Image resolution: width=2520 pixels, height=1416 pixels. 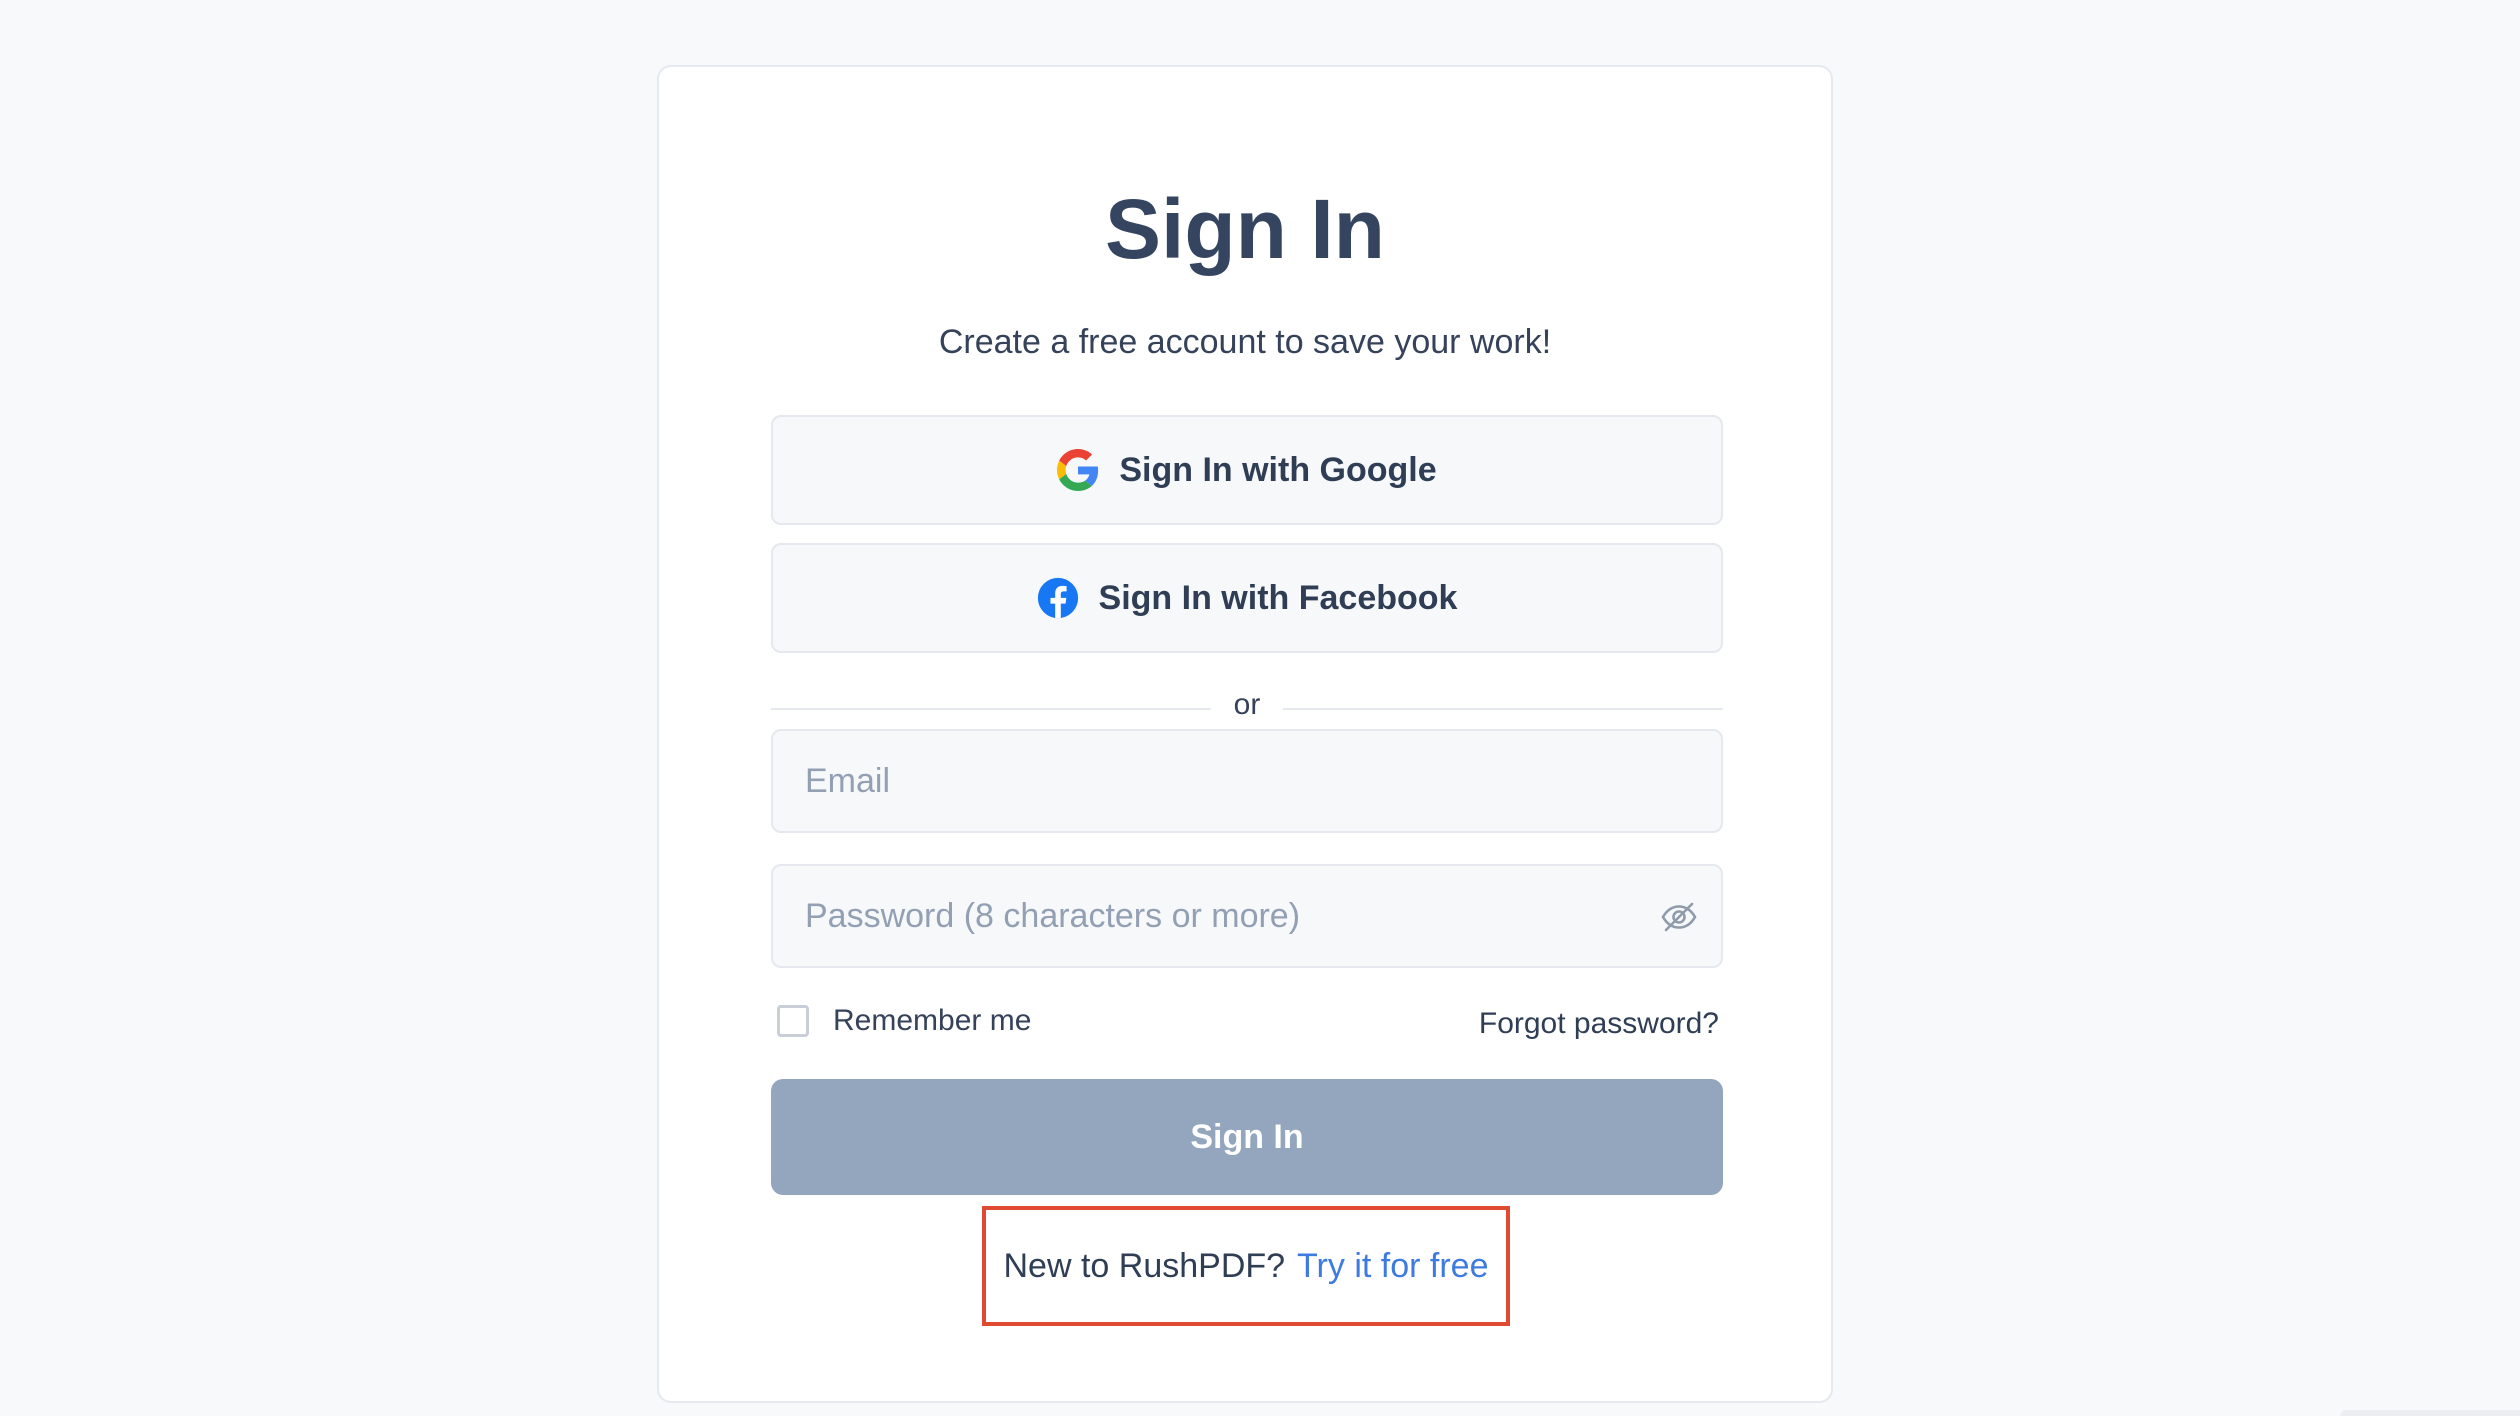 What do you see at coordinates (1245, 342) in the screenshot?
I see `page-subtitle: Create a free account to save your work!` at bounding box center [1245, 342].